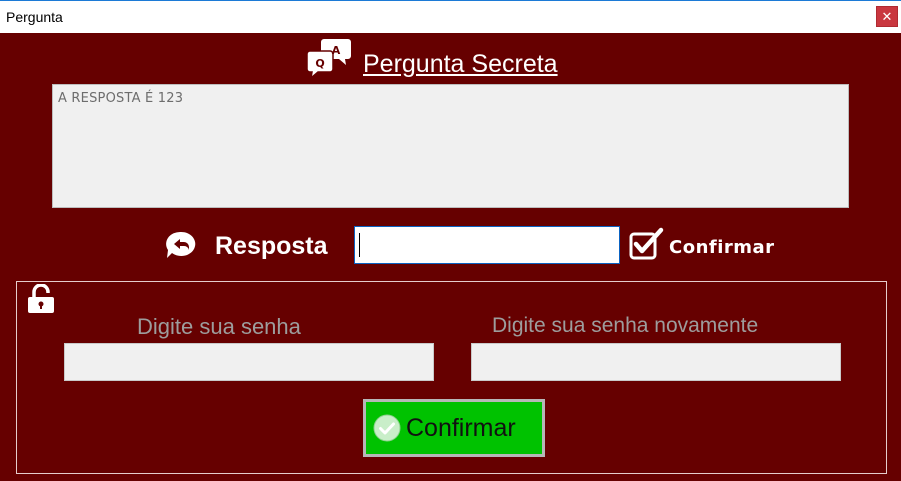 This screenshot has width=901, height=481. What do you see at coordinates (181, 244) in the screenshot?
I see `reply-bubble-icon` at bounding box center [181, 244].